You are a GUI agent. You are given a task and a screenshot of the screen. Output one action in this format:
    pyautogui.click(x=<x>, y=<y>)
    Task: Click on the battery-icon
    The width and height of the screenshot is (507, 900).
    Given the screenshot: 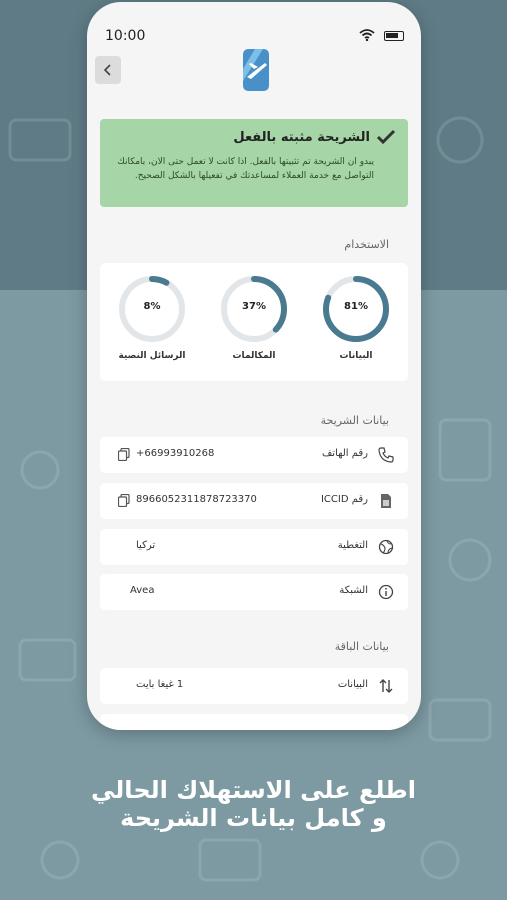 What is the action you would take?
    pyautogui.click(x=394, y=36)
    